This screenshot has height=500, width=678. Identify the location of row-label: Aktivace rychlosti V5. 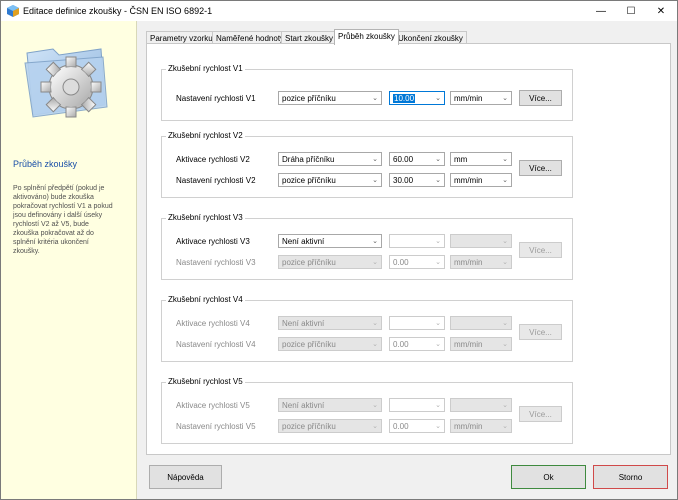
(213, 405).